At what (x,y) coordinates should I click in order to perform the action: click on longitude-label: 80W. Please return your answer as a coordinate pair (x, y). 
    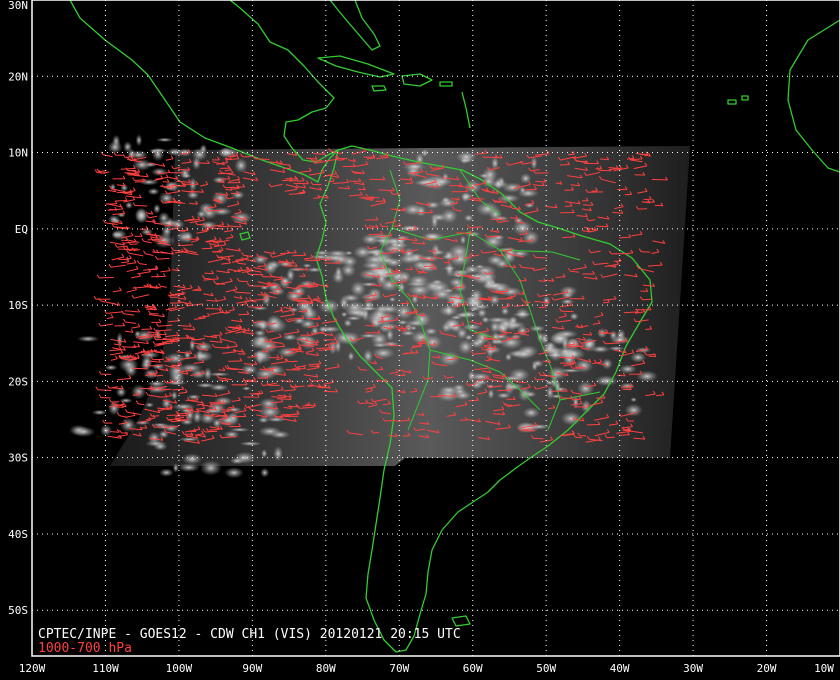
    Looking at the image, I should click on (326, 668).